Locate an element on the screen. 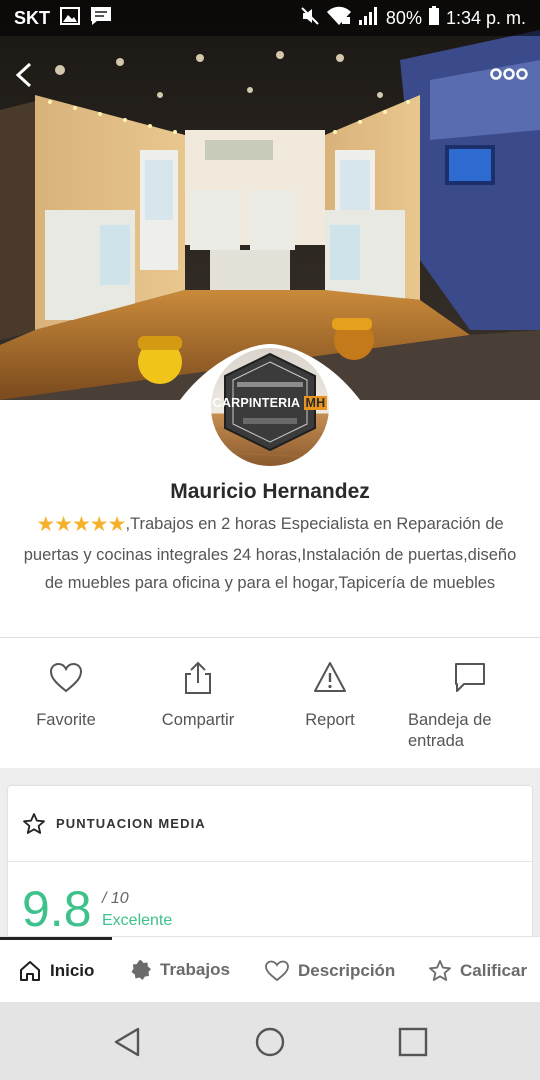  favorite-button: Favorite is located at coordinates (66, 706).